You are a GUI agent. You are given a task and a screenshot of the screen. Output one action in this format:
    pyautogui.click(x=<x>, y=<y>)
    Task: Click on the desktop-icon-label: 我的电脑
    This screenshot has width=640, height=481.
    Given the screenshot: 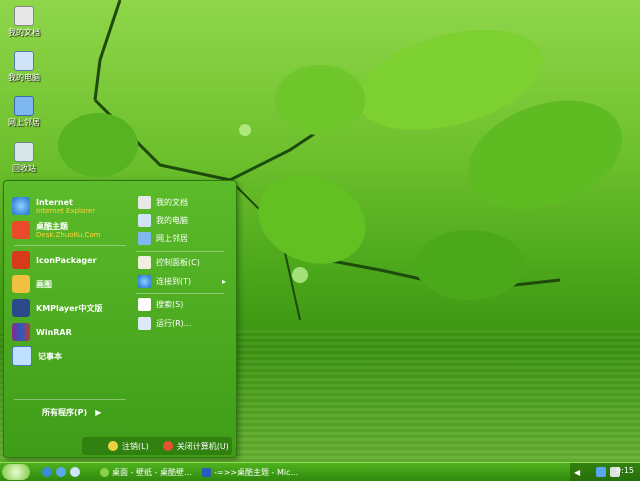 What is the action you would take?
    pyautogui.click(x=24, y=77)
    